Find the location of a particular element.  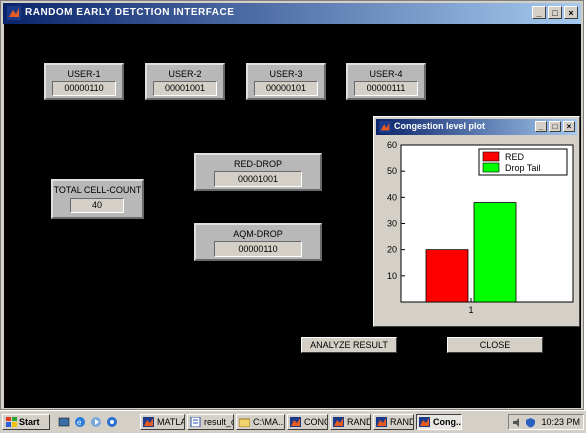

clock: 10:23 PM is located at coordinates (560, 422).